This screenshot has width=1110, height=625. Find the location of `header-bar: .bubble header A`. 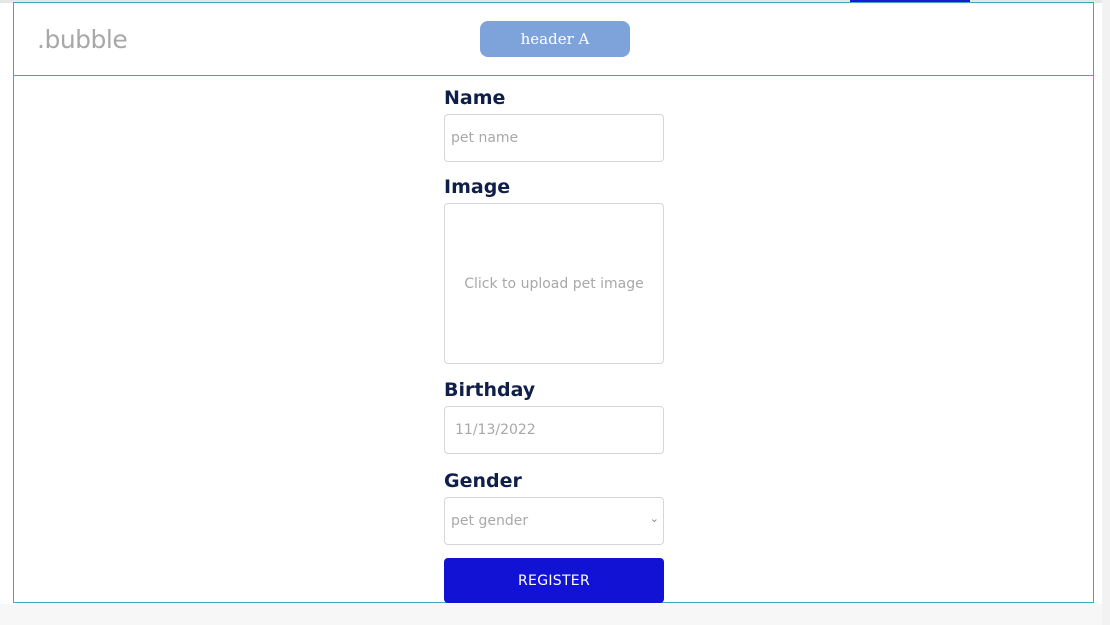

header-bar: .bubble header A is located at coordinates (553, 39).